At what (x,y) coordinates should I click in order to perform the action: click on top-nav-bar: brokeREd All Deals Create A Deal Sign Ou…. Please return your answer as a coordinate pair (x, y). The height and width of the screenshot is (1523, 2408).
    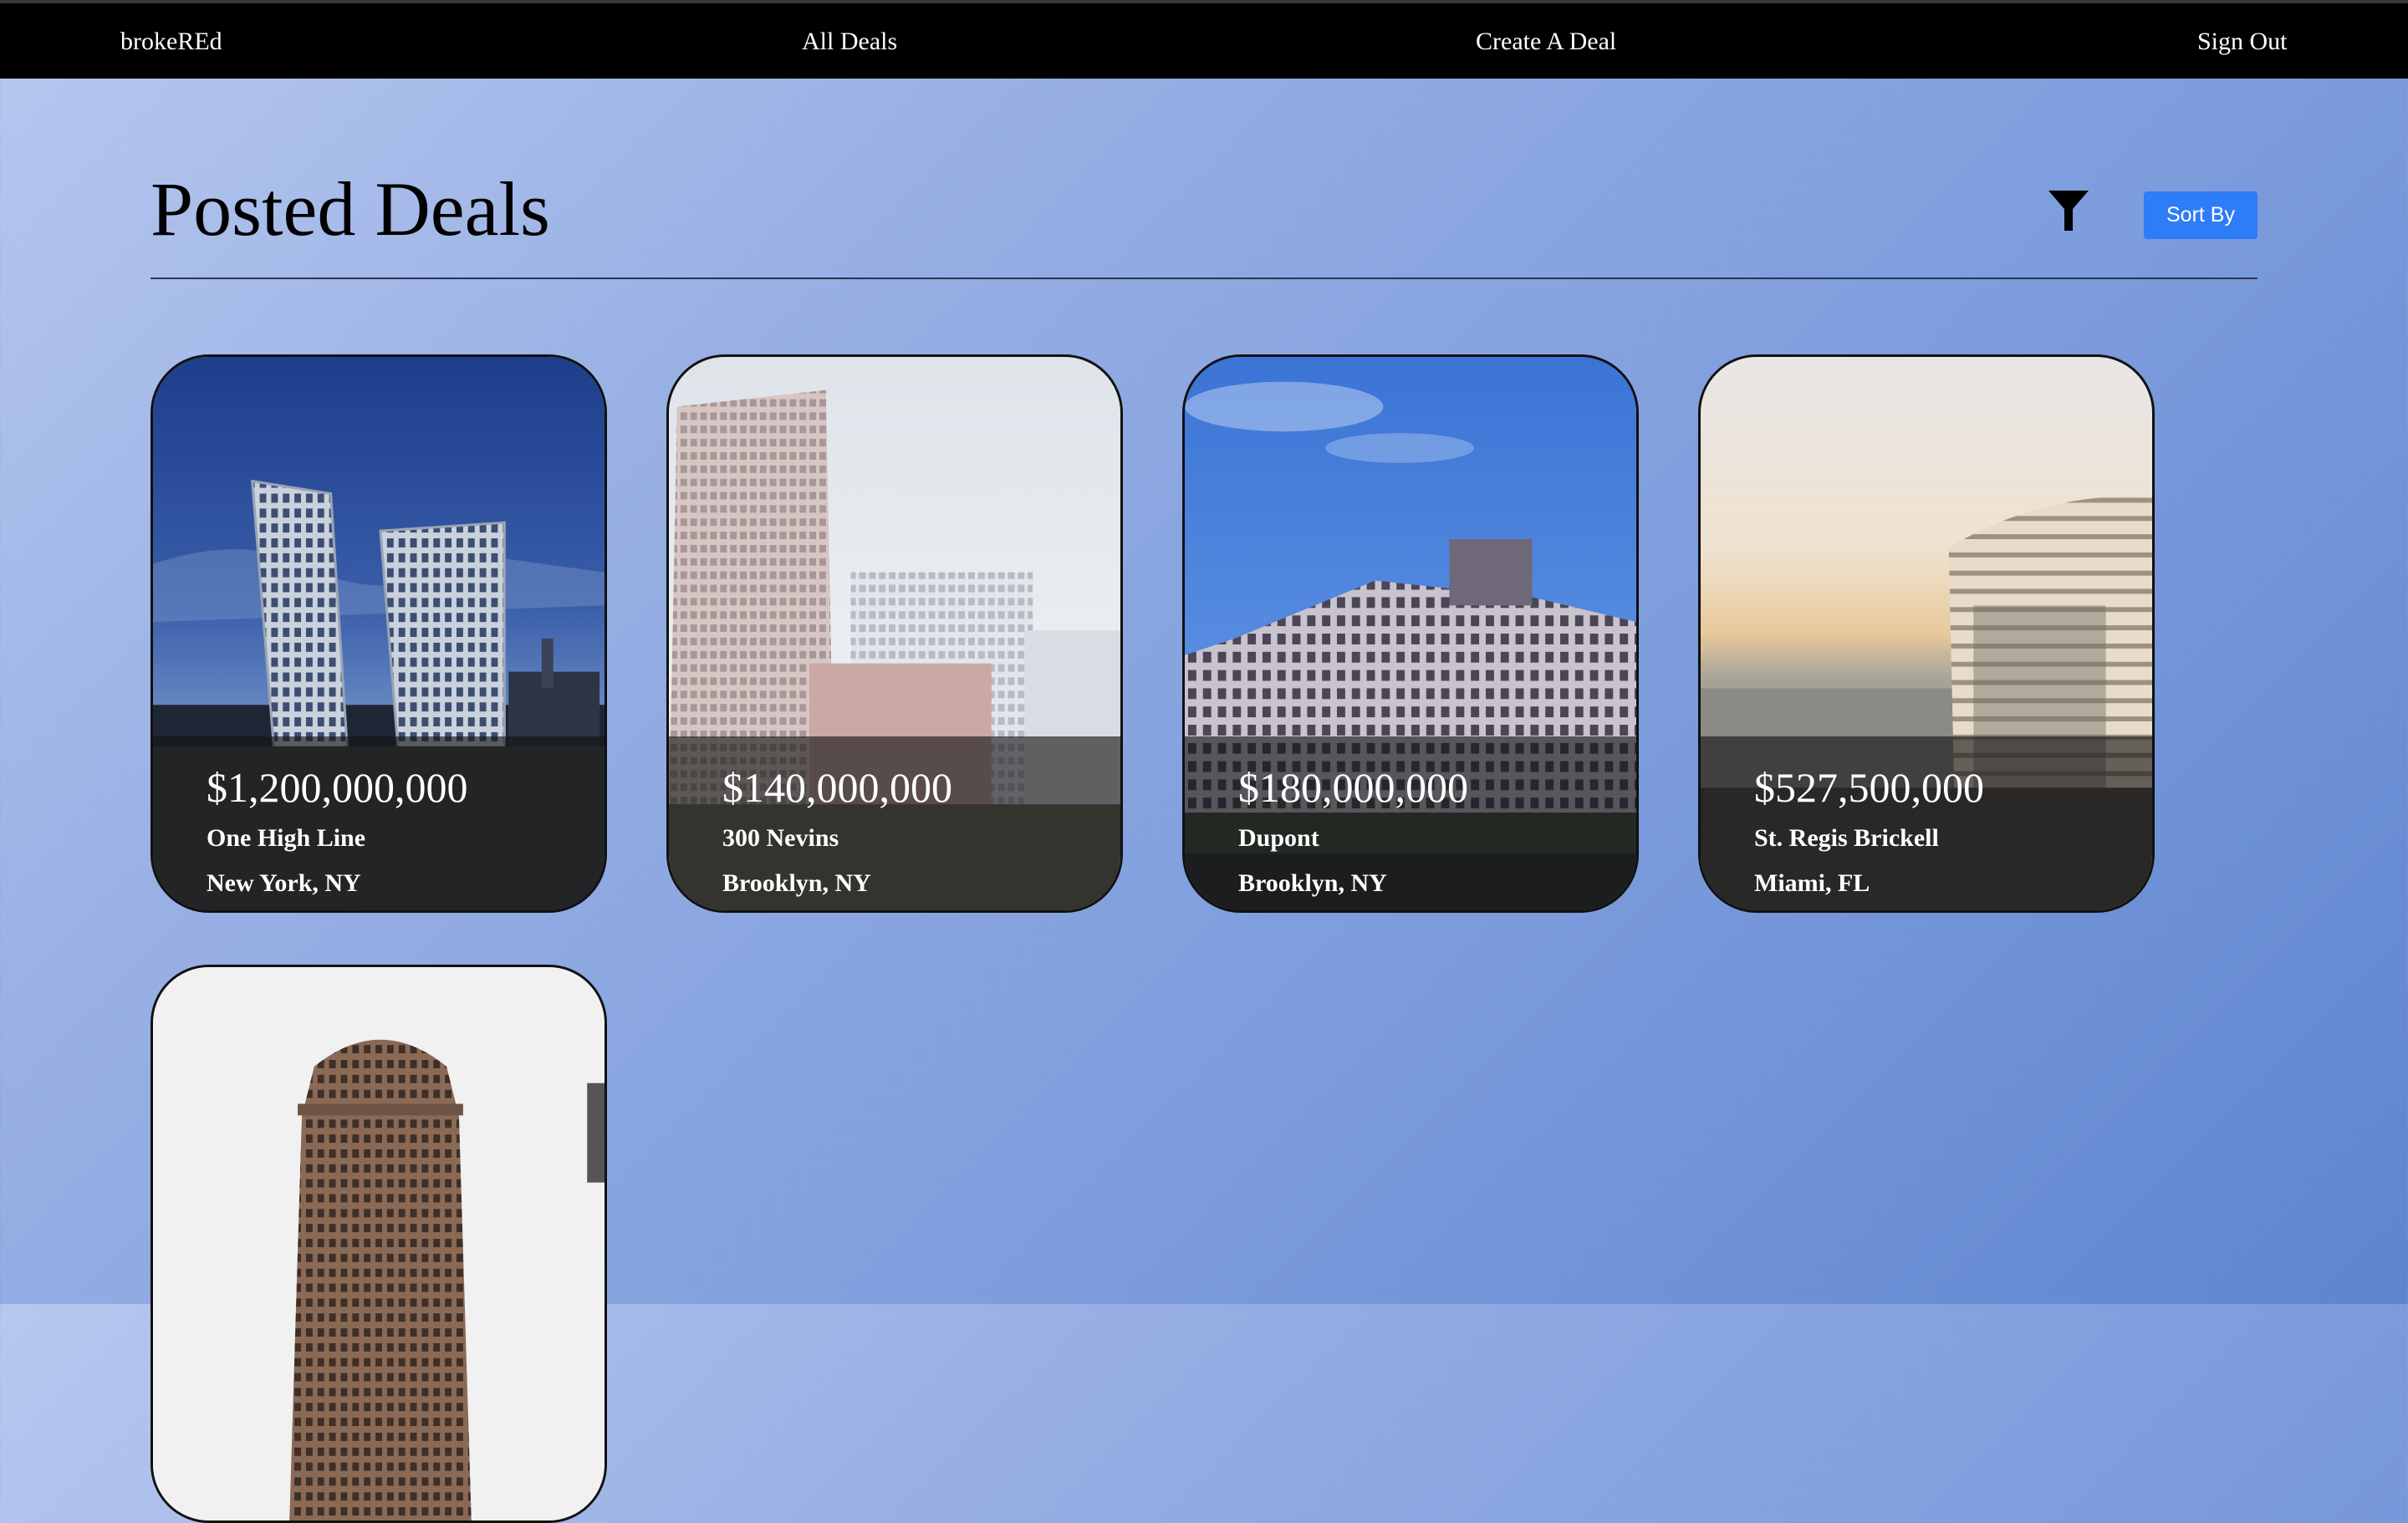
    Looking at the image, I should click on (1204, 40).